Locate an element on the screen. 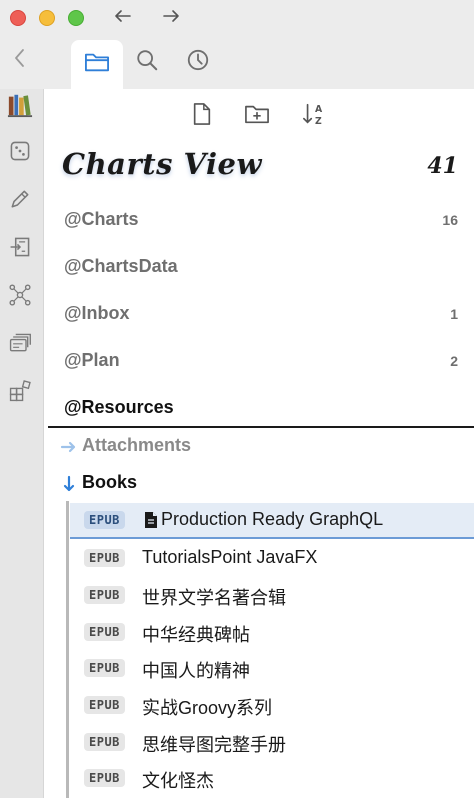 This screenshot has width=474, height=798. stack-label: @ChartsData is located at coordinates (121, 266).